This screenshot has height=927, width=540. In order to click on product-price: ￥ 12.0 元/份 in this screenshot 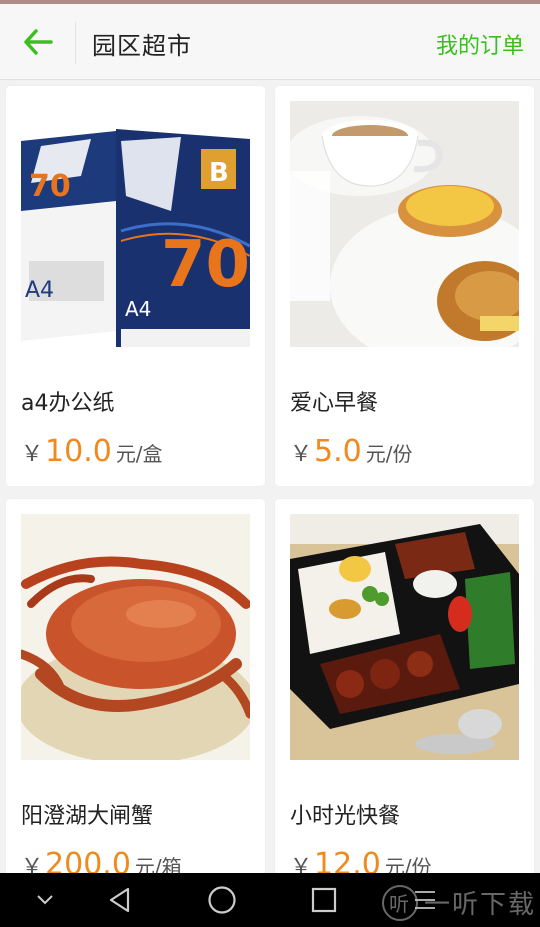, I will do `click(361, 860)`.